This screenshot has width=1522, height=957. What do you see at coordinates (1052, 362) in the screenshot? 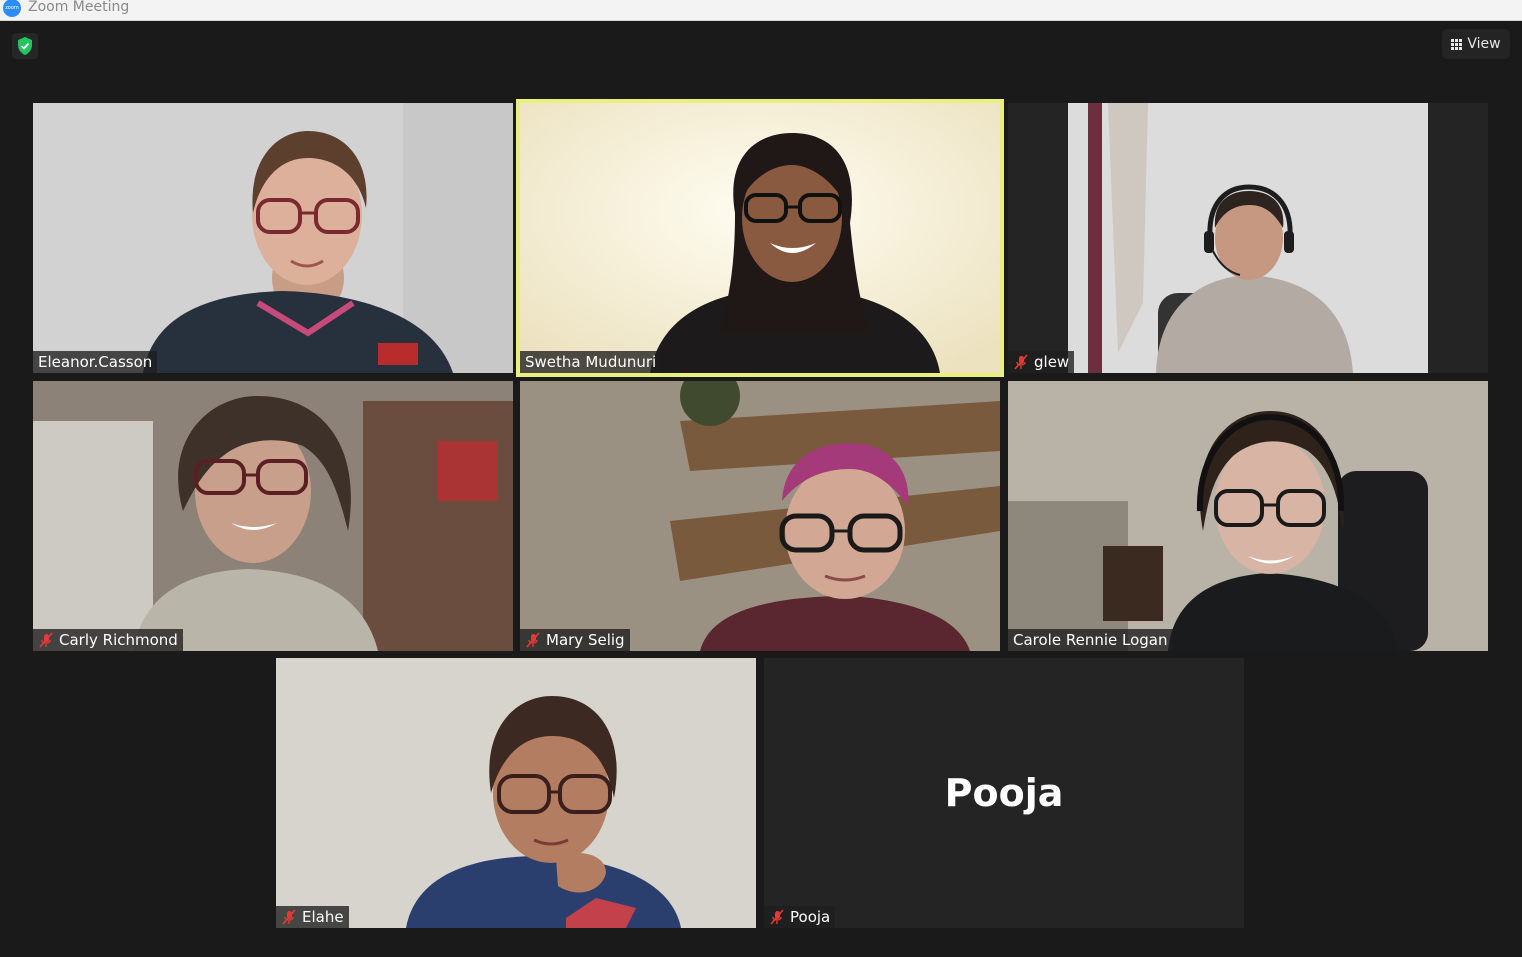
I see `participant-name: glew` at bounding box center [1052, 362].